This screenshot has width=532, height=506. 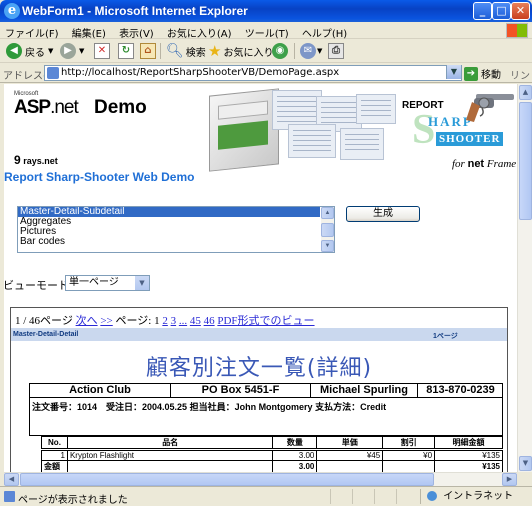 What do you see at coordinates (470, 139) in the screenshot?
I see `logo-shooter: SHOOTER` at bounding box center [470, 139].